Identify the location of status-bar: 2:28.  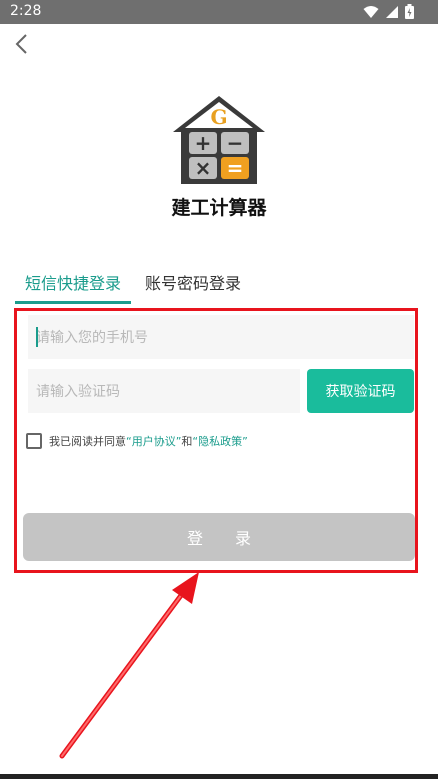
(219, 12).